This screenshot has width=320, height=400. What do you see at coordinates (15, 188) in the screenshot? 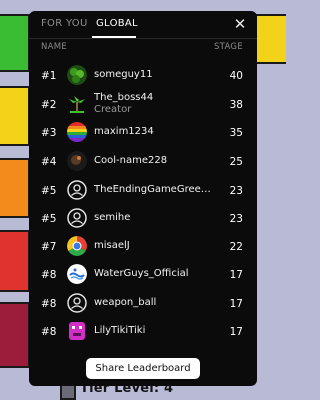
I see `background-tile-orange` at bounding box center [15, 188].